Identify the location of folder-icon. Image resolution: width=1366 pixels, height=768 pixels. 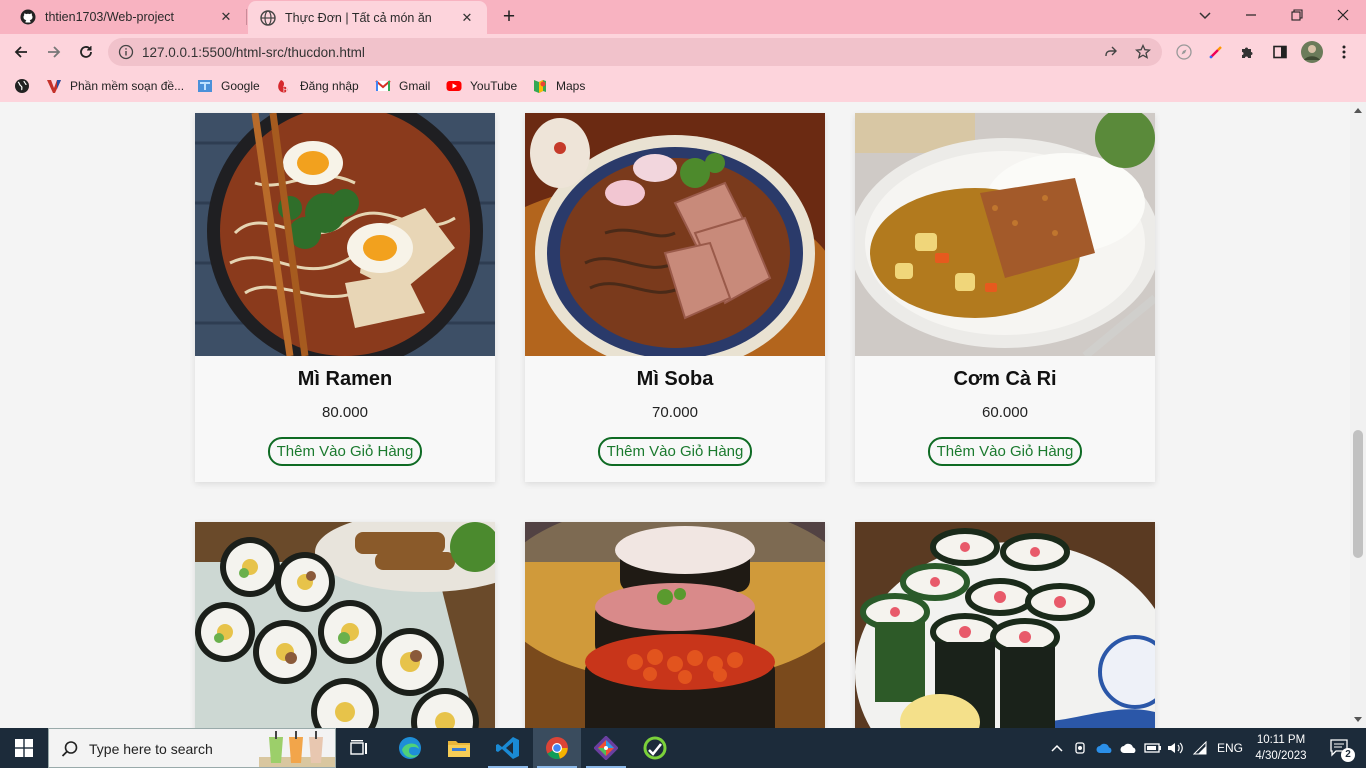
(459, 749).